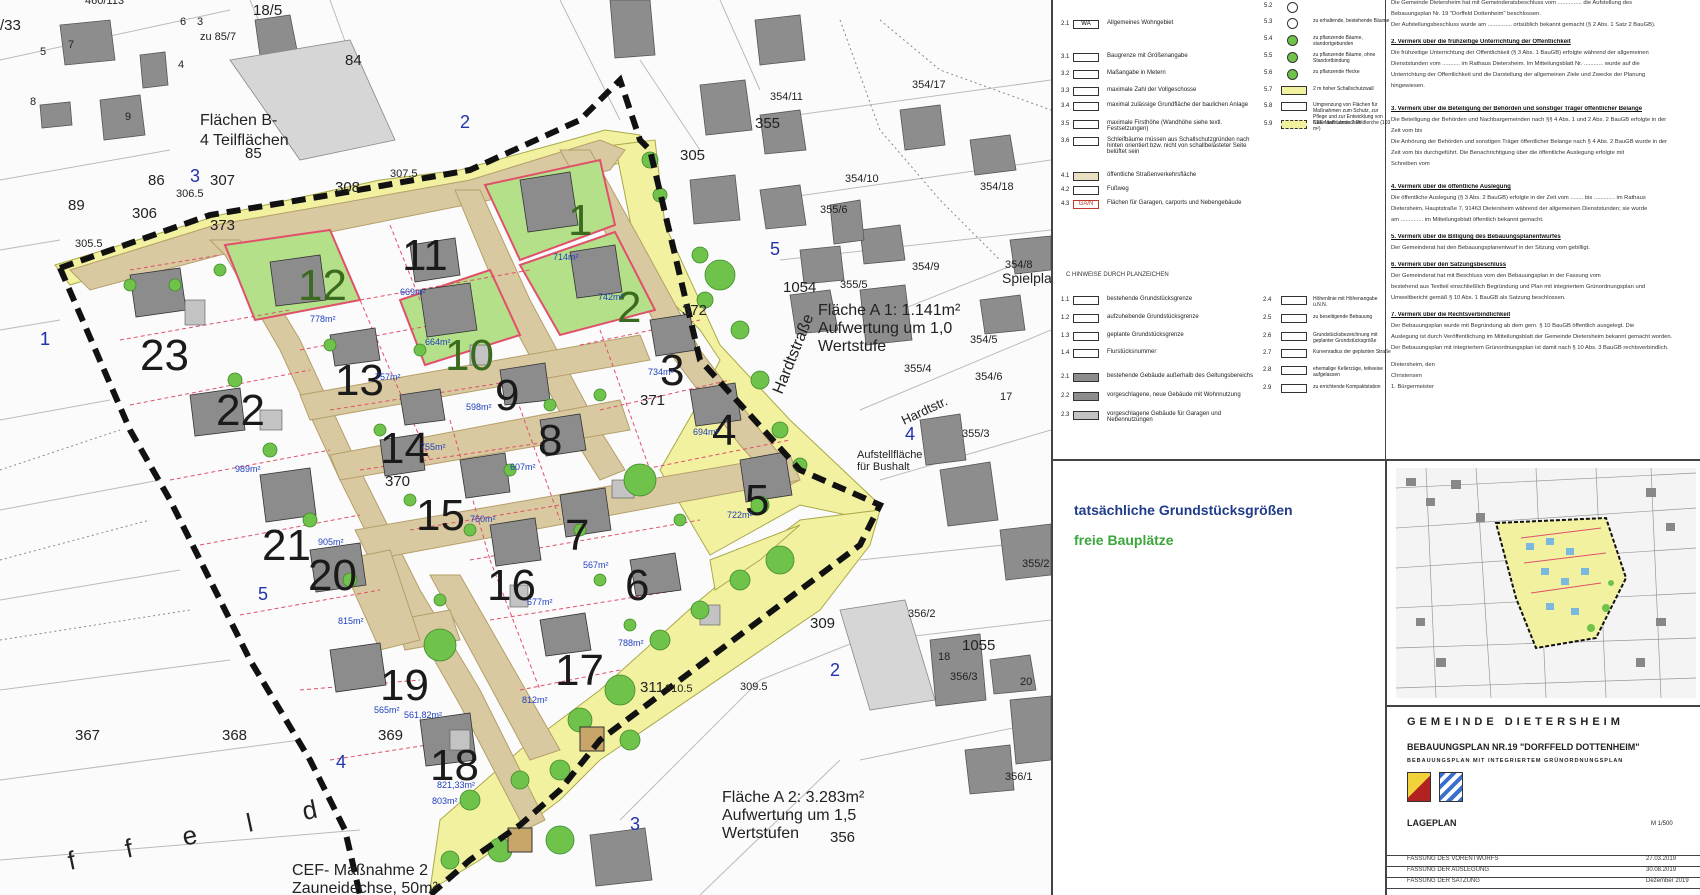  What do you see at coordinates (1432, 823) in the screenshot?
I see `lageplan-label: LAGEPLAN` at bounding box center [1432, 823].